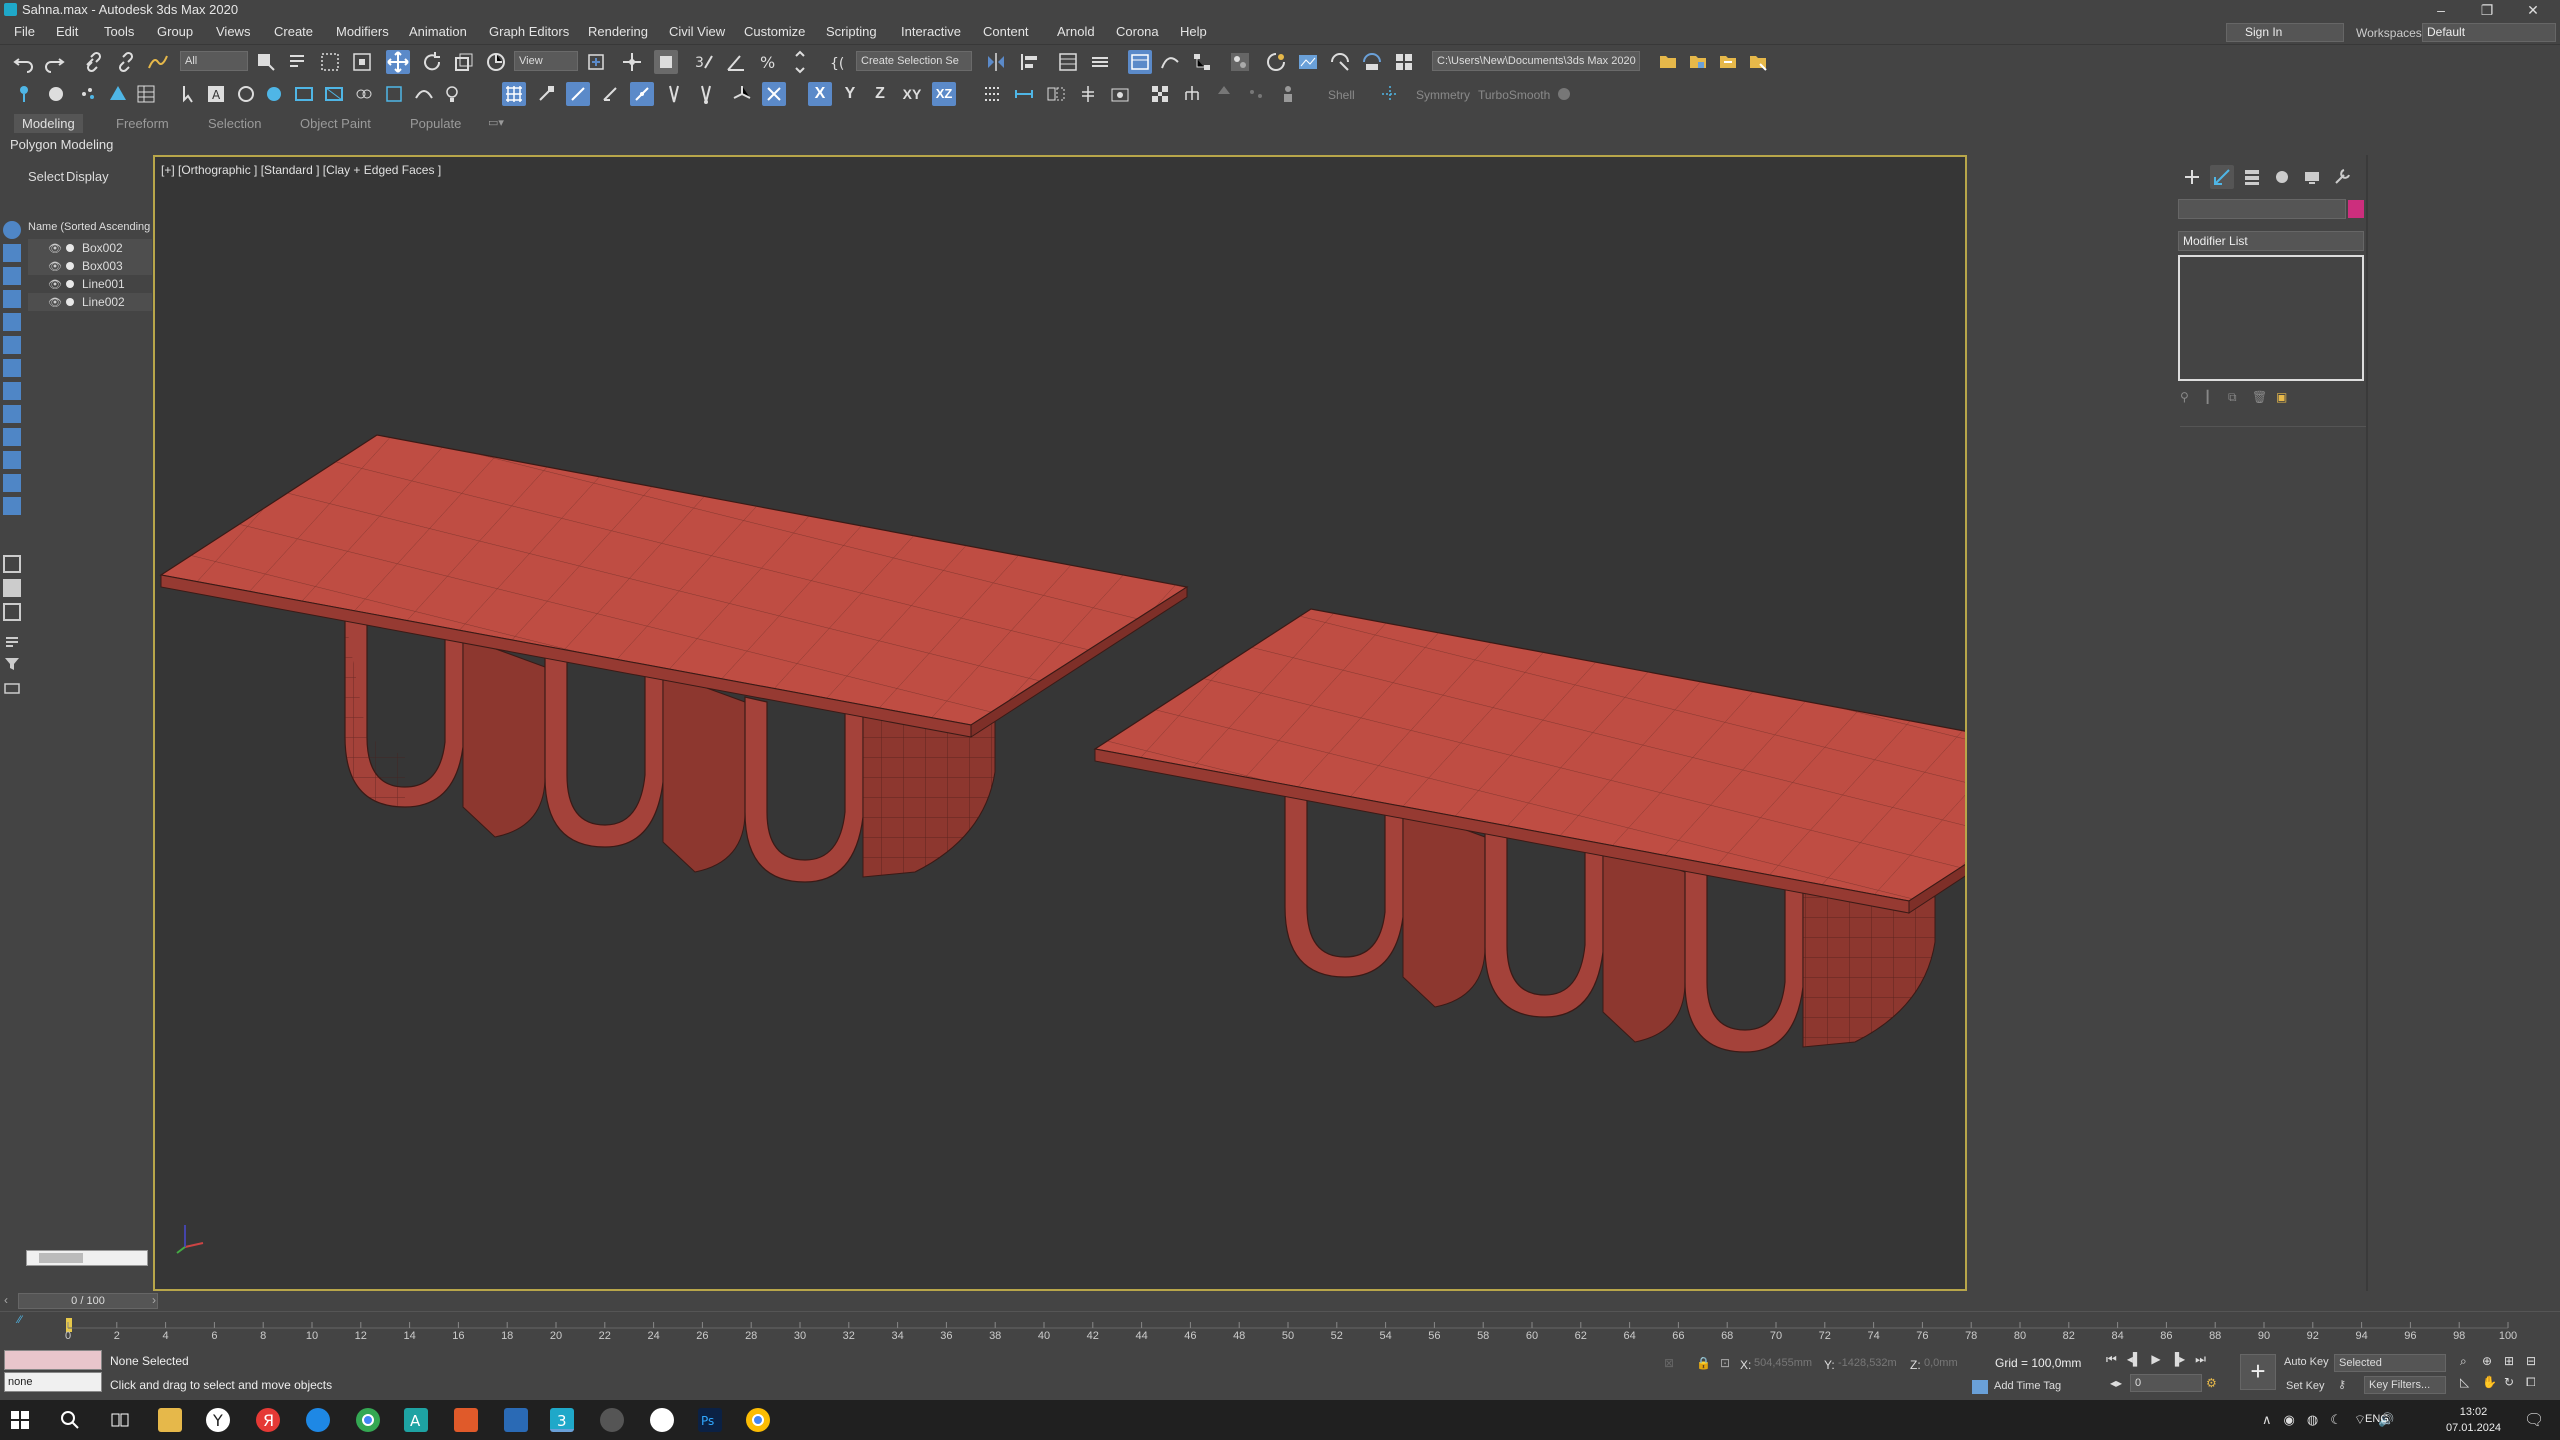 The width and height of the screenshot is (2560, 1440). What do you see at coordinates (61, 1258) in the screenshot?
I see `scrollbar-thumb` at bounding box center [61, 1258].